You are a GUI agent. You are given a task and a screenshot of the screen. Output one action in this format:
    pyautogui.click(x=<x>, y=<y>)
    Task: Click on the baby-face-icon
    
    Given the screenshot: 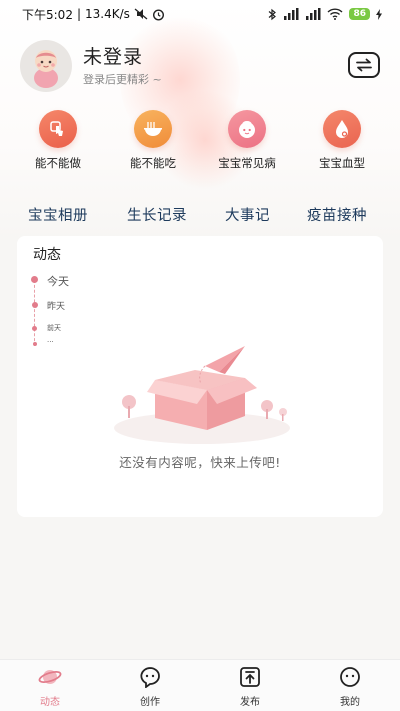 What is the action you would take?
    pyautogui.click(x=247, y=129)
    